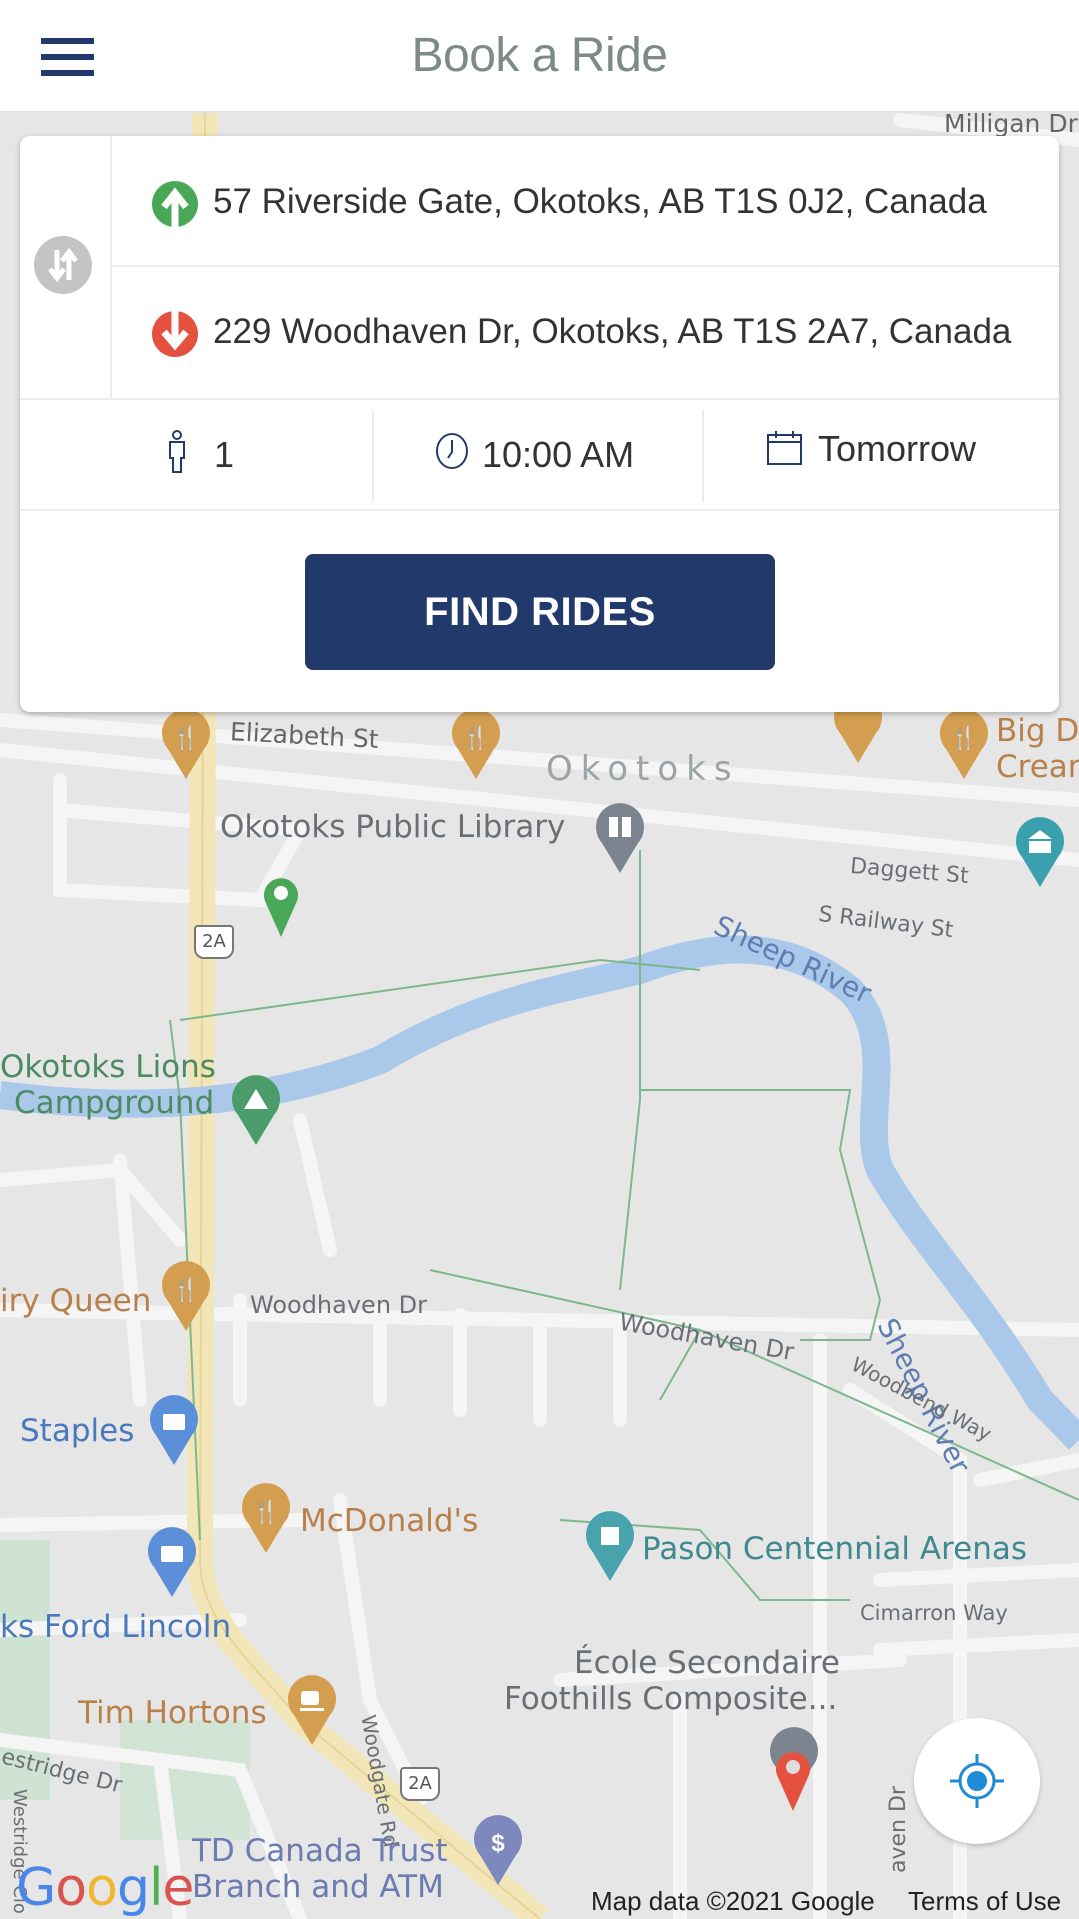 Image resolution: width=1079 pixels, height=1919 pixels. What do you see at coordinates (318, 1887) in the screenshot?
I see `poi-label: Branch and ATM` at bounding box center [318, 1887].